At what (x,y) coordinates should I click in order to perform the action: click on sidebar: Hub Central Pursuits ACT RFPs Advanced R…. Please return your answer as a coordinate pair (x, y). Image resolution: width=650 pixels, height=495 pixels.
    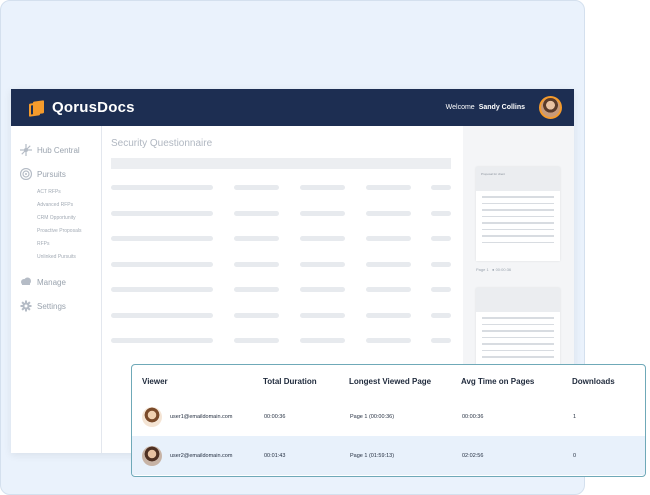
    Looking at the image, I should click on (56, 289).